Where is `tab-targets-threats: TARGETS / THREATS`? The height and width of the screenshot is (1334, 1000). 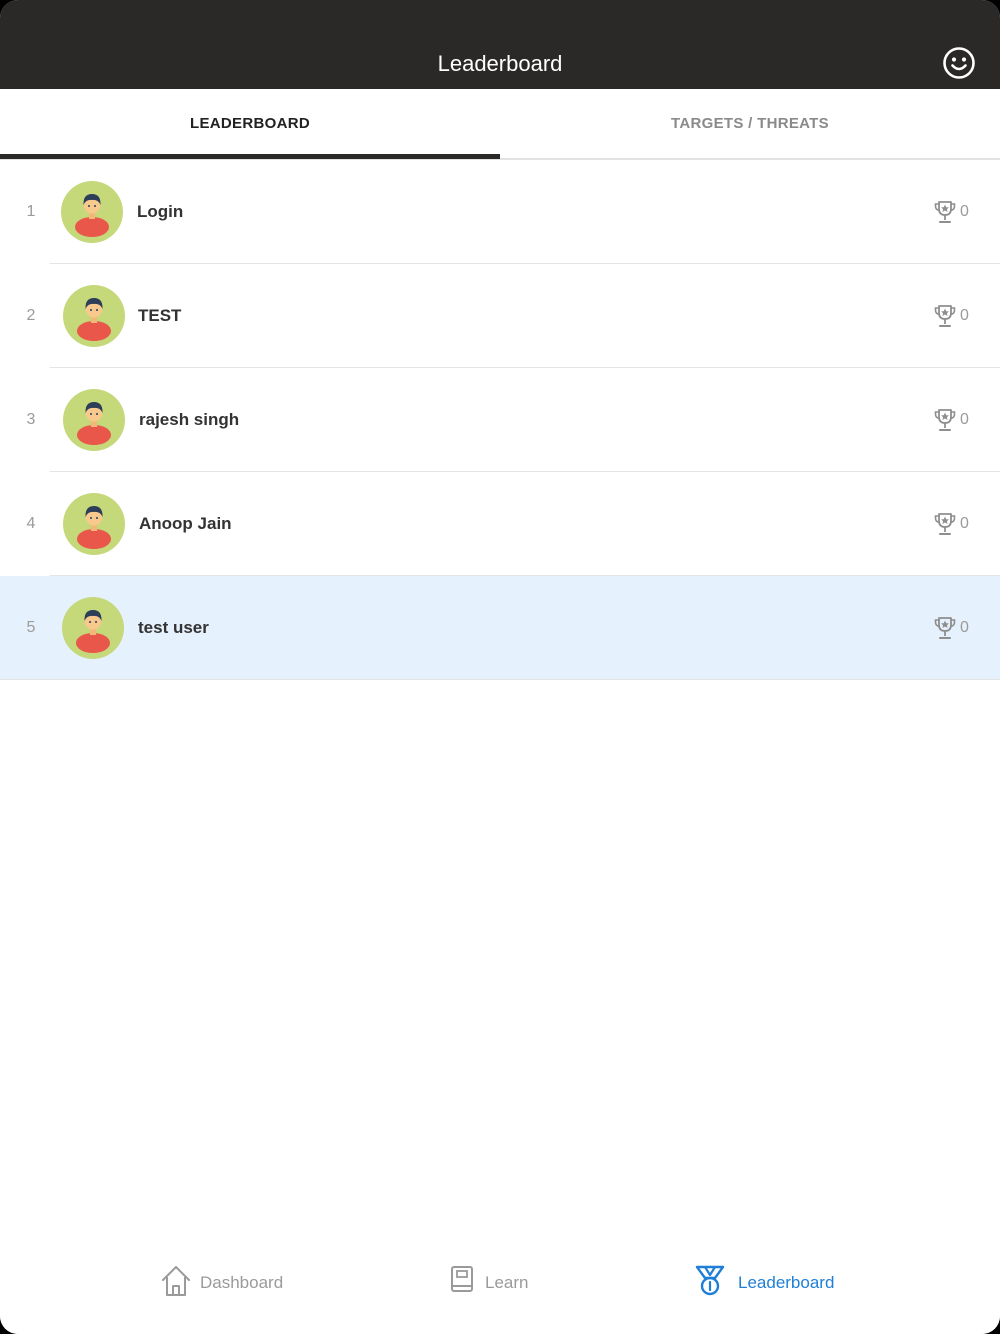 tab-targets-threats: TARGETS / THREATS is located at coordinates (750, 123).